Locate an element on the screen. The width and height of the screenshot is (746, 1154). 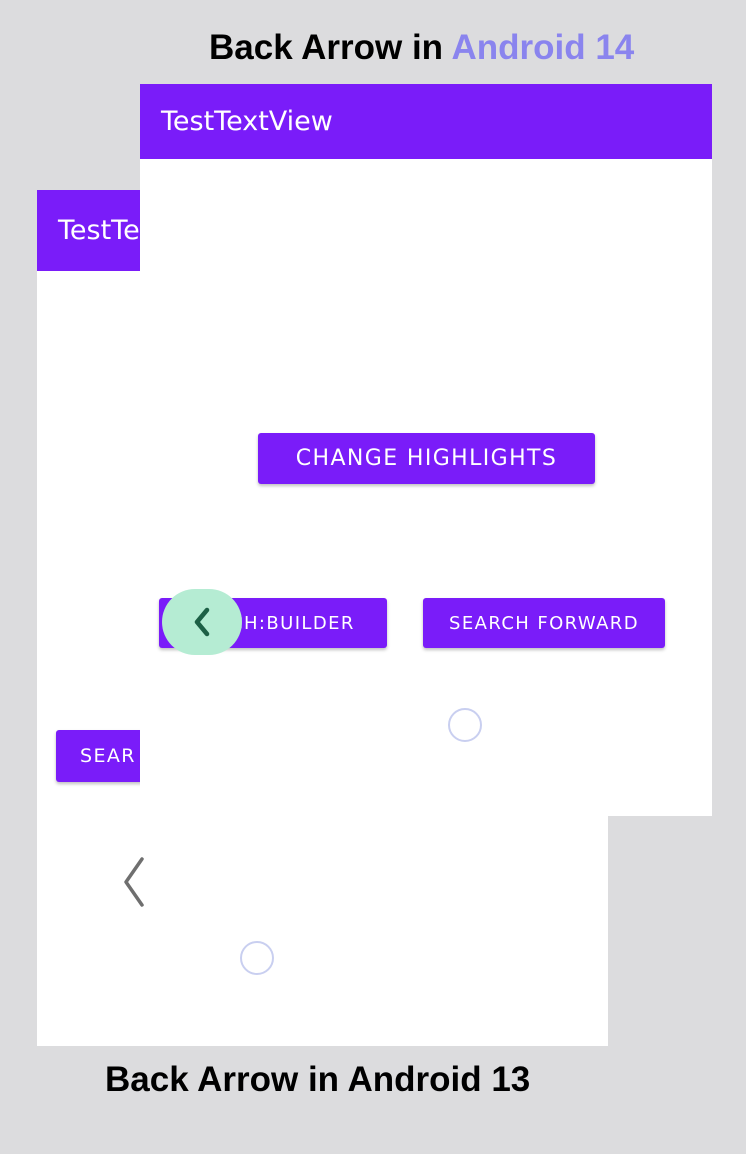
app-title: TestTextView is located at coordinates (247, 121).